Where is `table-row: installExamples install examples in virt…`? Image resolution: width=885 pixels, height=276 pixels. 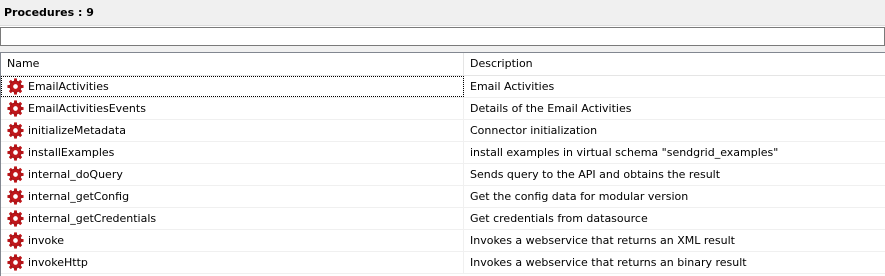
table-row: installExamples install examples in virt… is located at coordinates (443, 153).